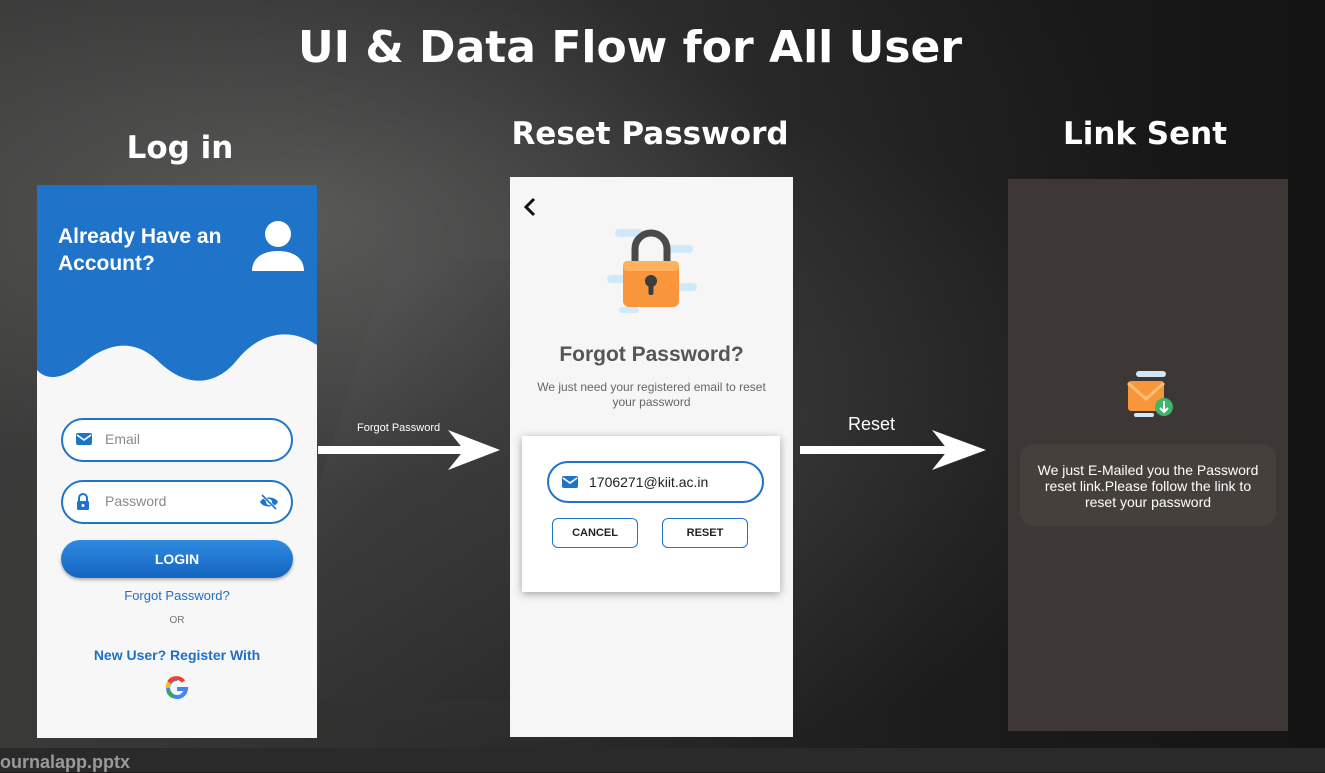 The height and width of the screenshot is (773, 1325). I want to click on forgot-password-link: Forgot Password?, so click(177, 595).